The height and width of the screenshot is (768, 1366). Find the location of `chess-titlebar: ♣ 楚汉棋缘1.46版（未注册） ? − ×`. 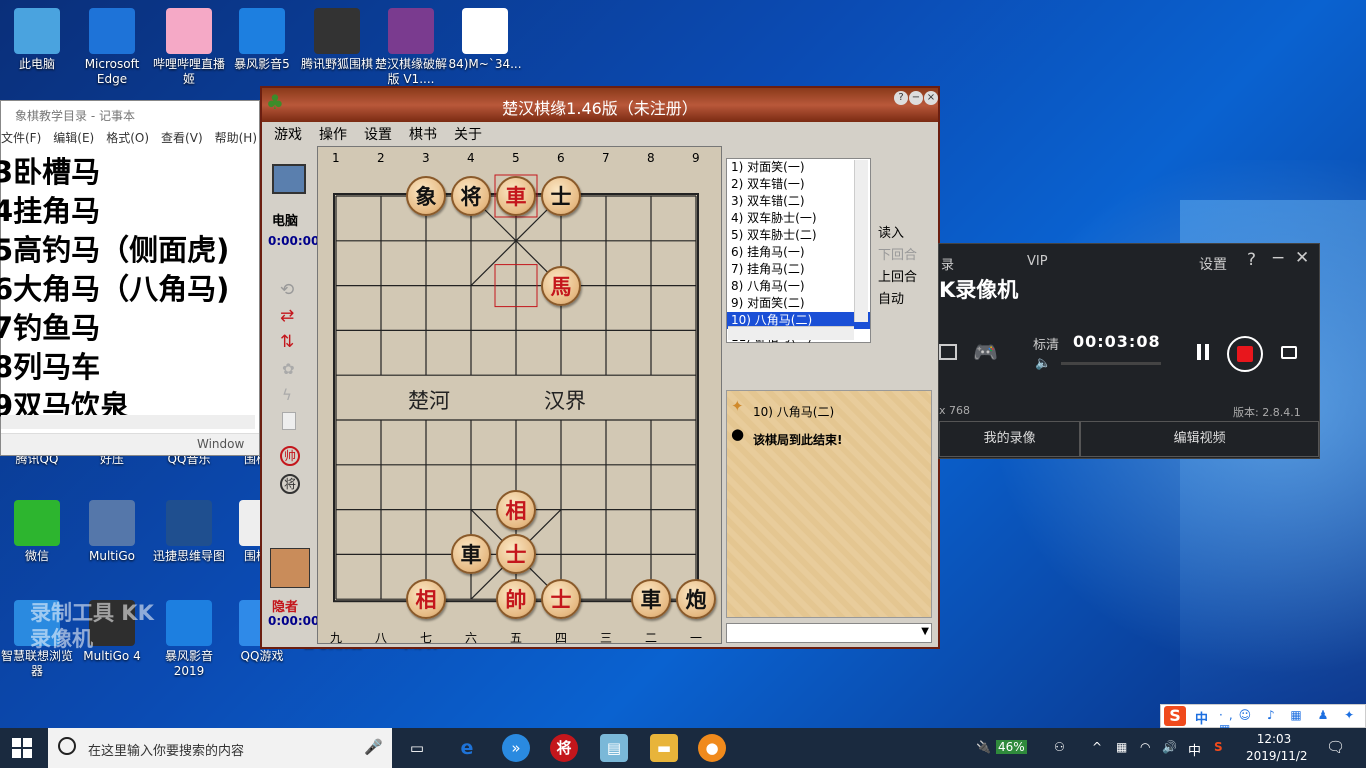

chess-titlebar: ♣ 楚汉棋缘1.46版（未注册） ? − × is located at coordinates (600, 105).